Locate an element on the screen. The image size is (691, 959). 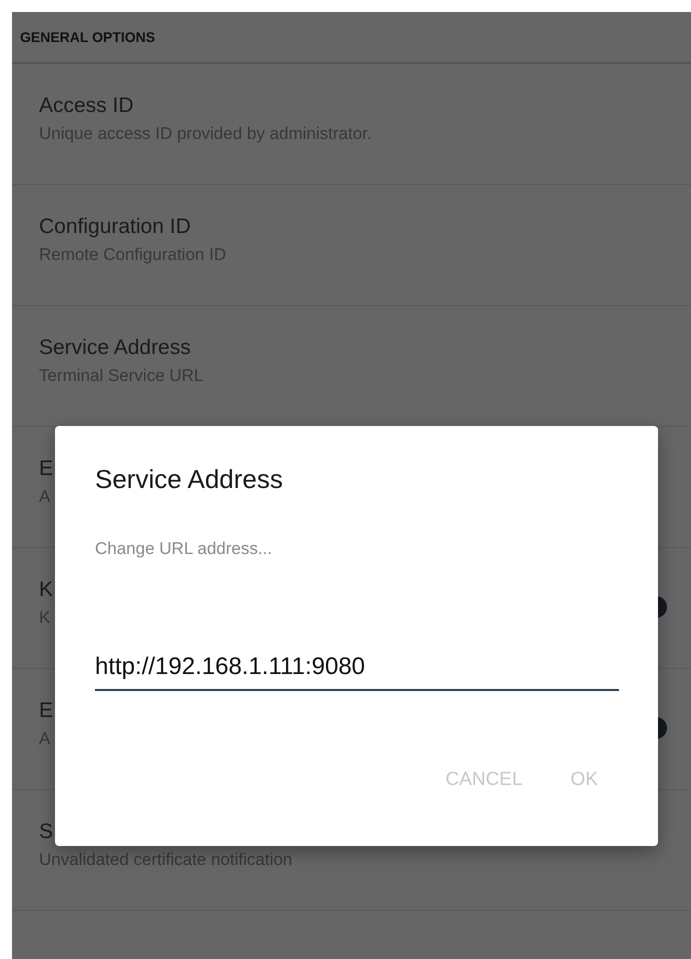
url-input-field: http://192.168.1.111:9080 is located at coordinates (357, 672).